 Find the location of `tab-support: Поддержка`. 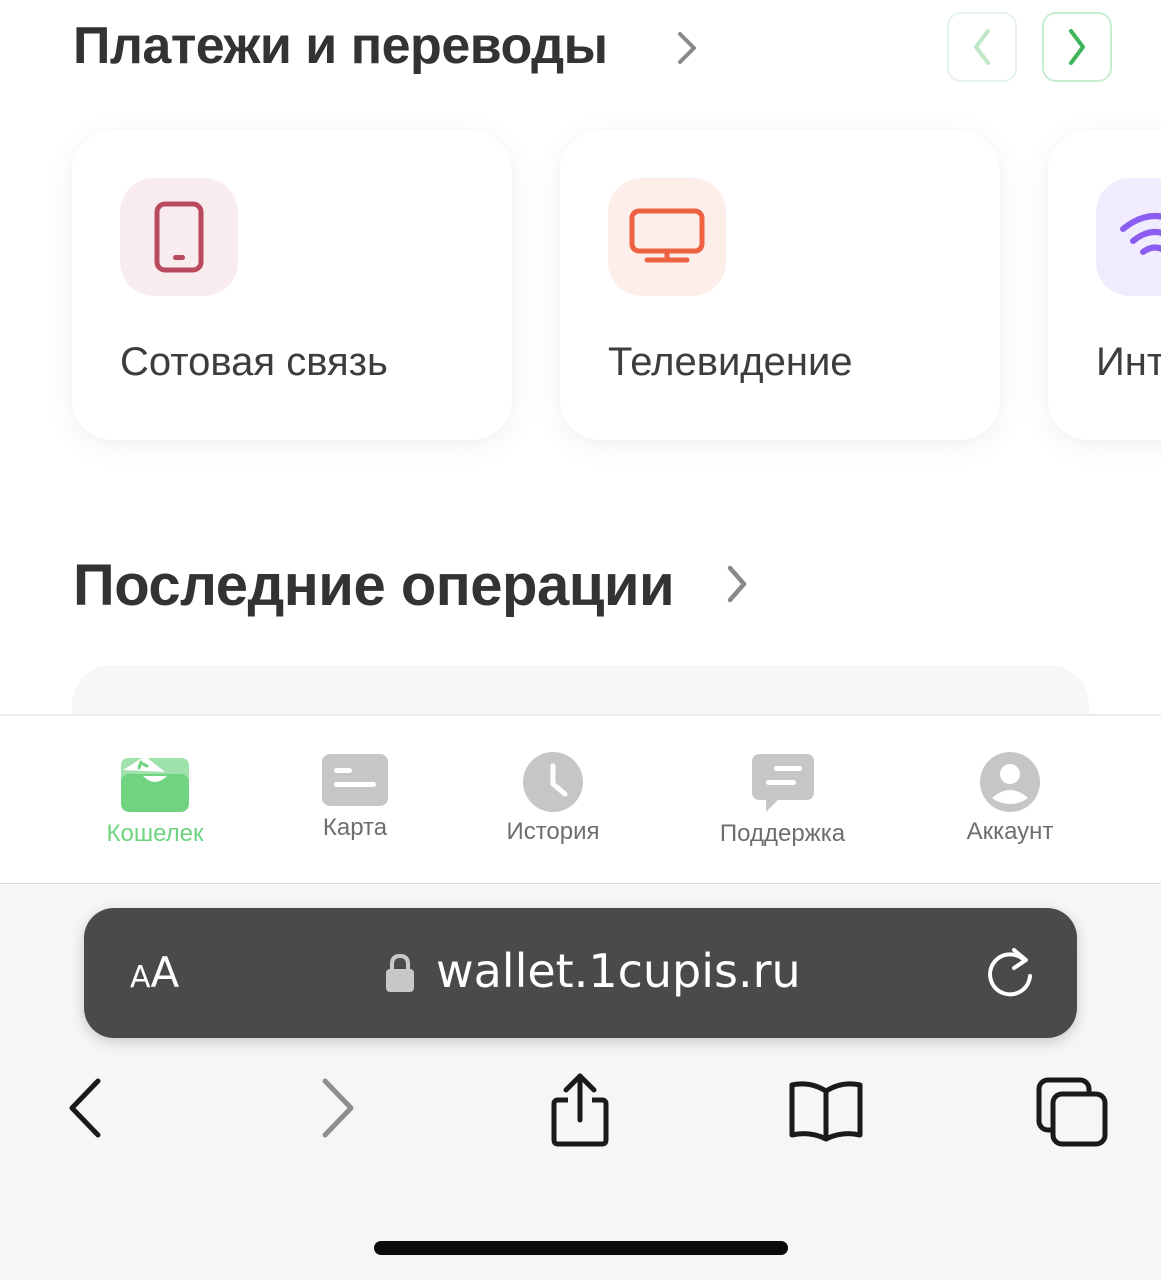

tab-support: Поддержка is located at coordinates (782, 800).